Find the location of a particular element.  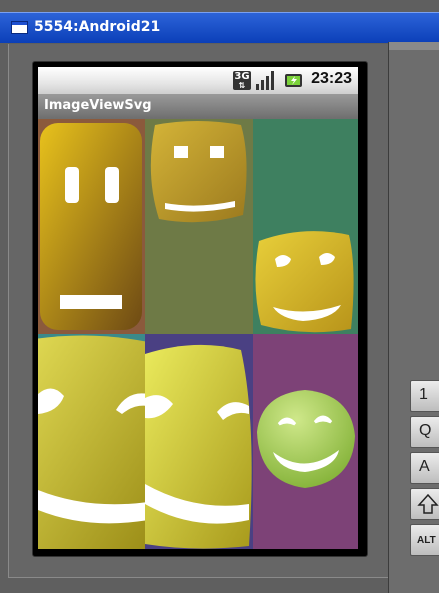

key-a: A is located at coordinates (424, 468).